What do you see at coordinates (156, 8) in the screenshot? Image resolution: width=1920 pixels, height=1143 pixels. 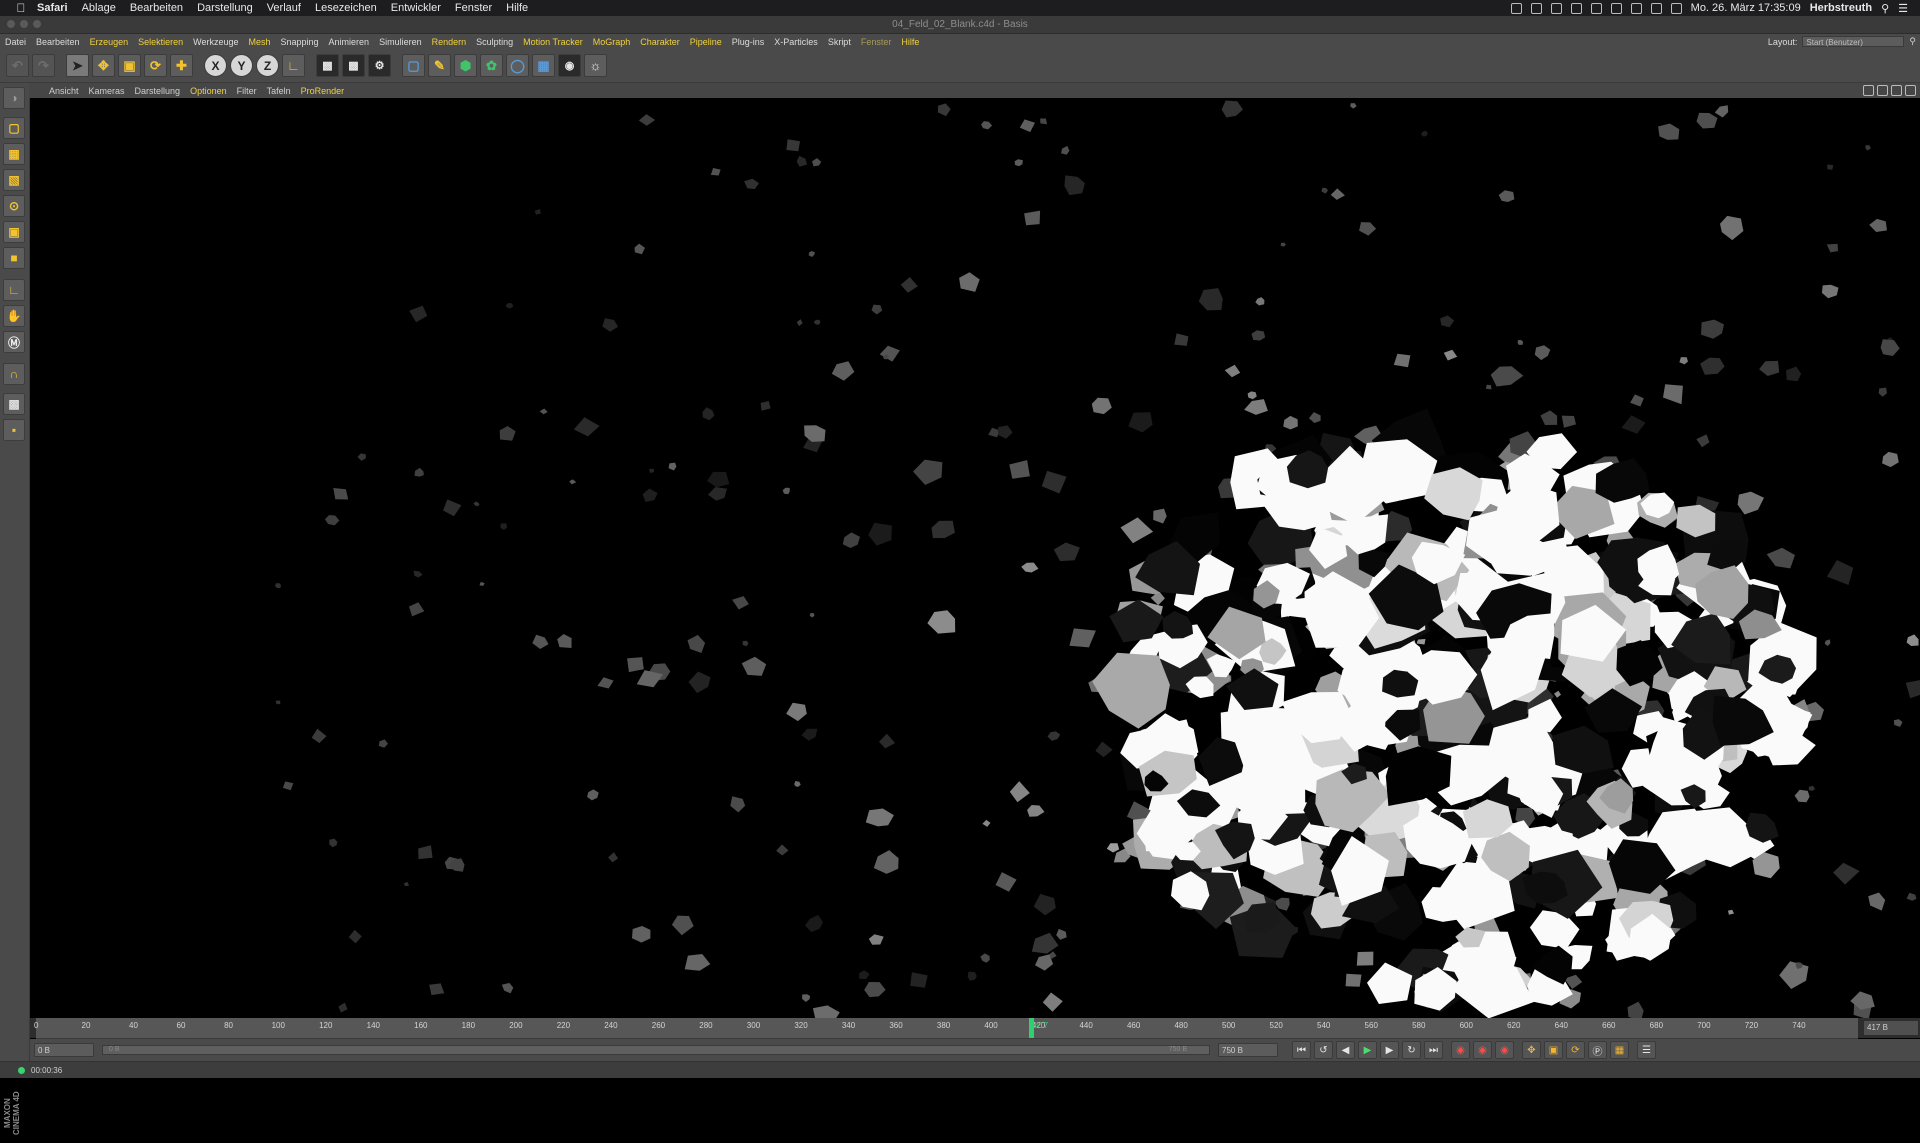 I see `menu-bearbeiten: Bearbeiten` at bounding box center [156, 8].